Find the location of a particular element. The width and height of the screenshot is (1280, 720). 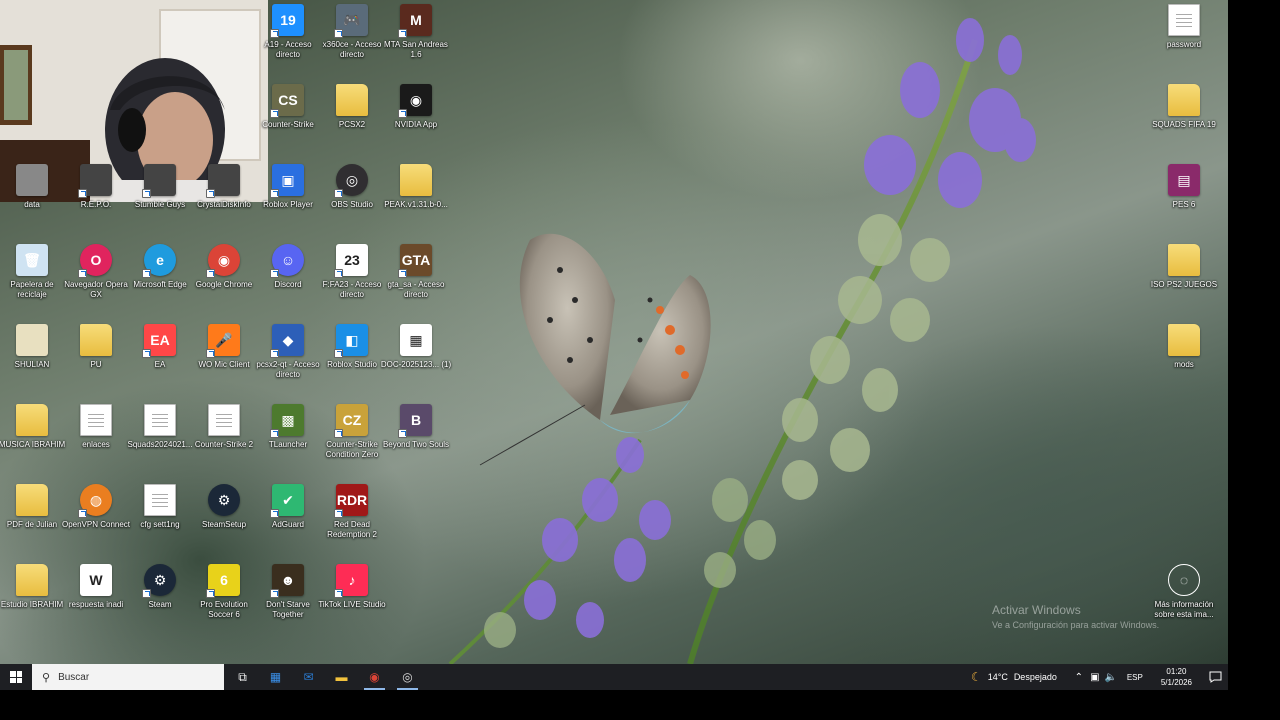

desktop-icon: GTA gta_sa - Acceso directo is located at coordinates (416, 279).